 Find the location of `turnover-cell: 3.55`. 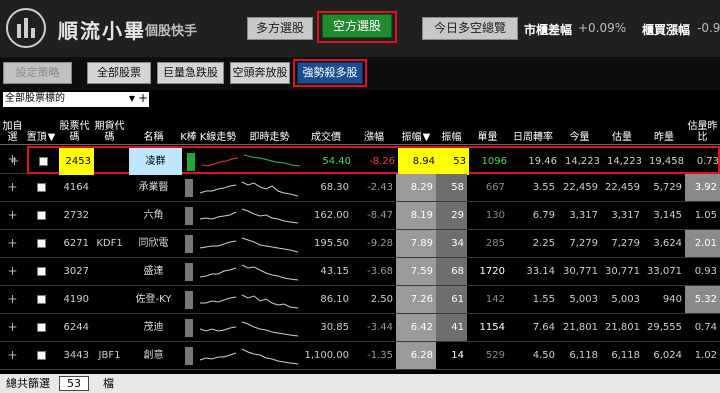

turnover-cell: 3.55 is located at coordinates (543, 187).